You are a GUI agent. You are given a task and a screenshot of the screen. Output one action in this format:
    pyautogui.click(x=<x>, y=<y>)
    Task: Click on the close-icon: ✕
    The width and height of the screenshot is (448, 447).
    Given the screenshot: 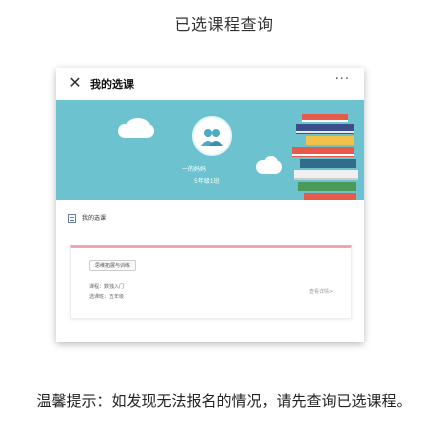 What is the action you would take?
    pyautogui.click(x=75, y=83)
    